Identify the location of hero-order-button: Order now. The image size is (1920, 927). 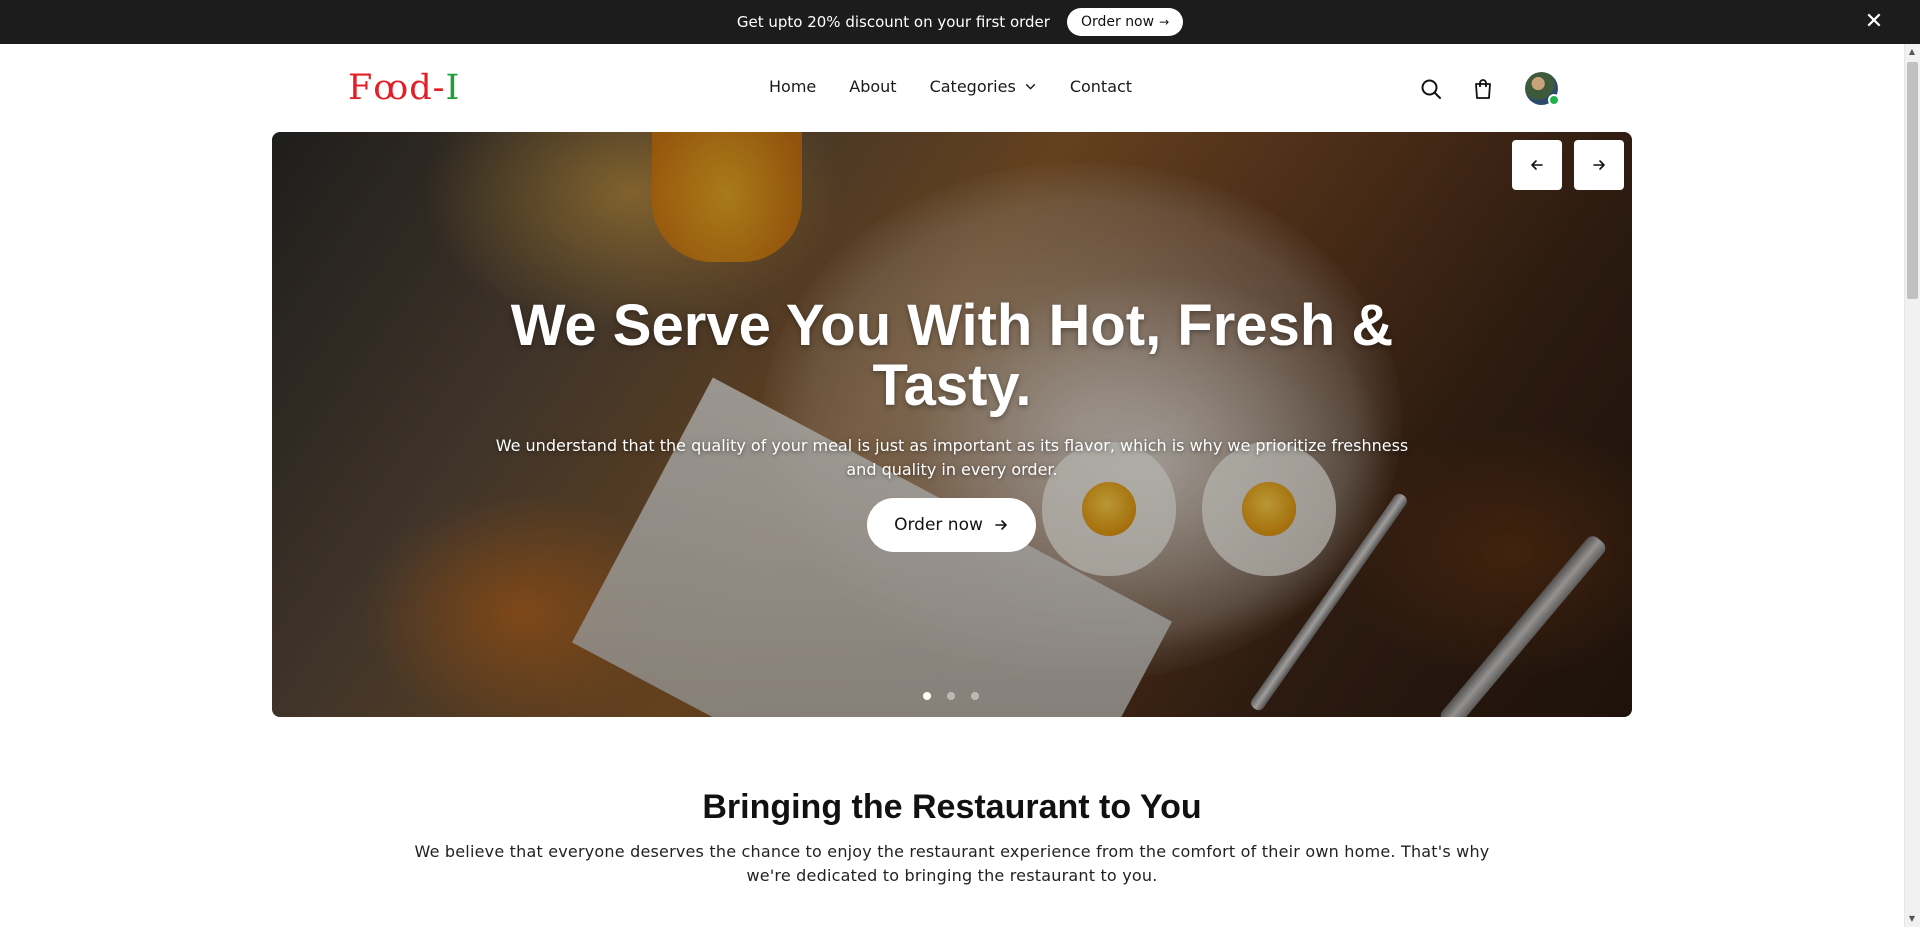
(951, 525).